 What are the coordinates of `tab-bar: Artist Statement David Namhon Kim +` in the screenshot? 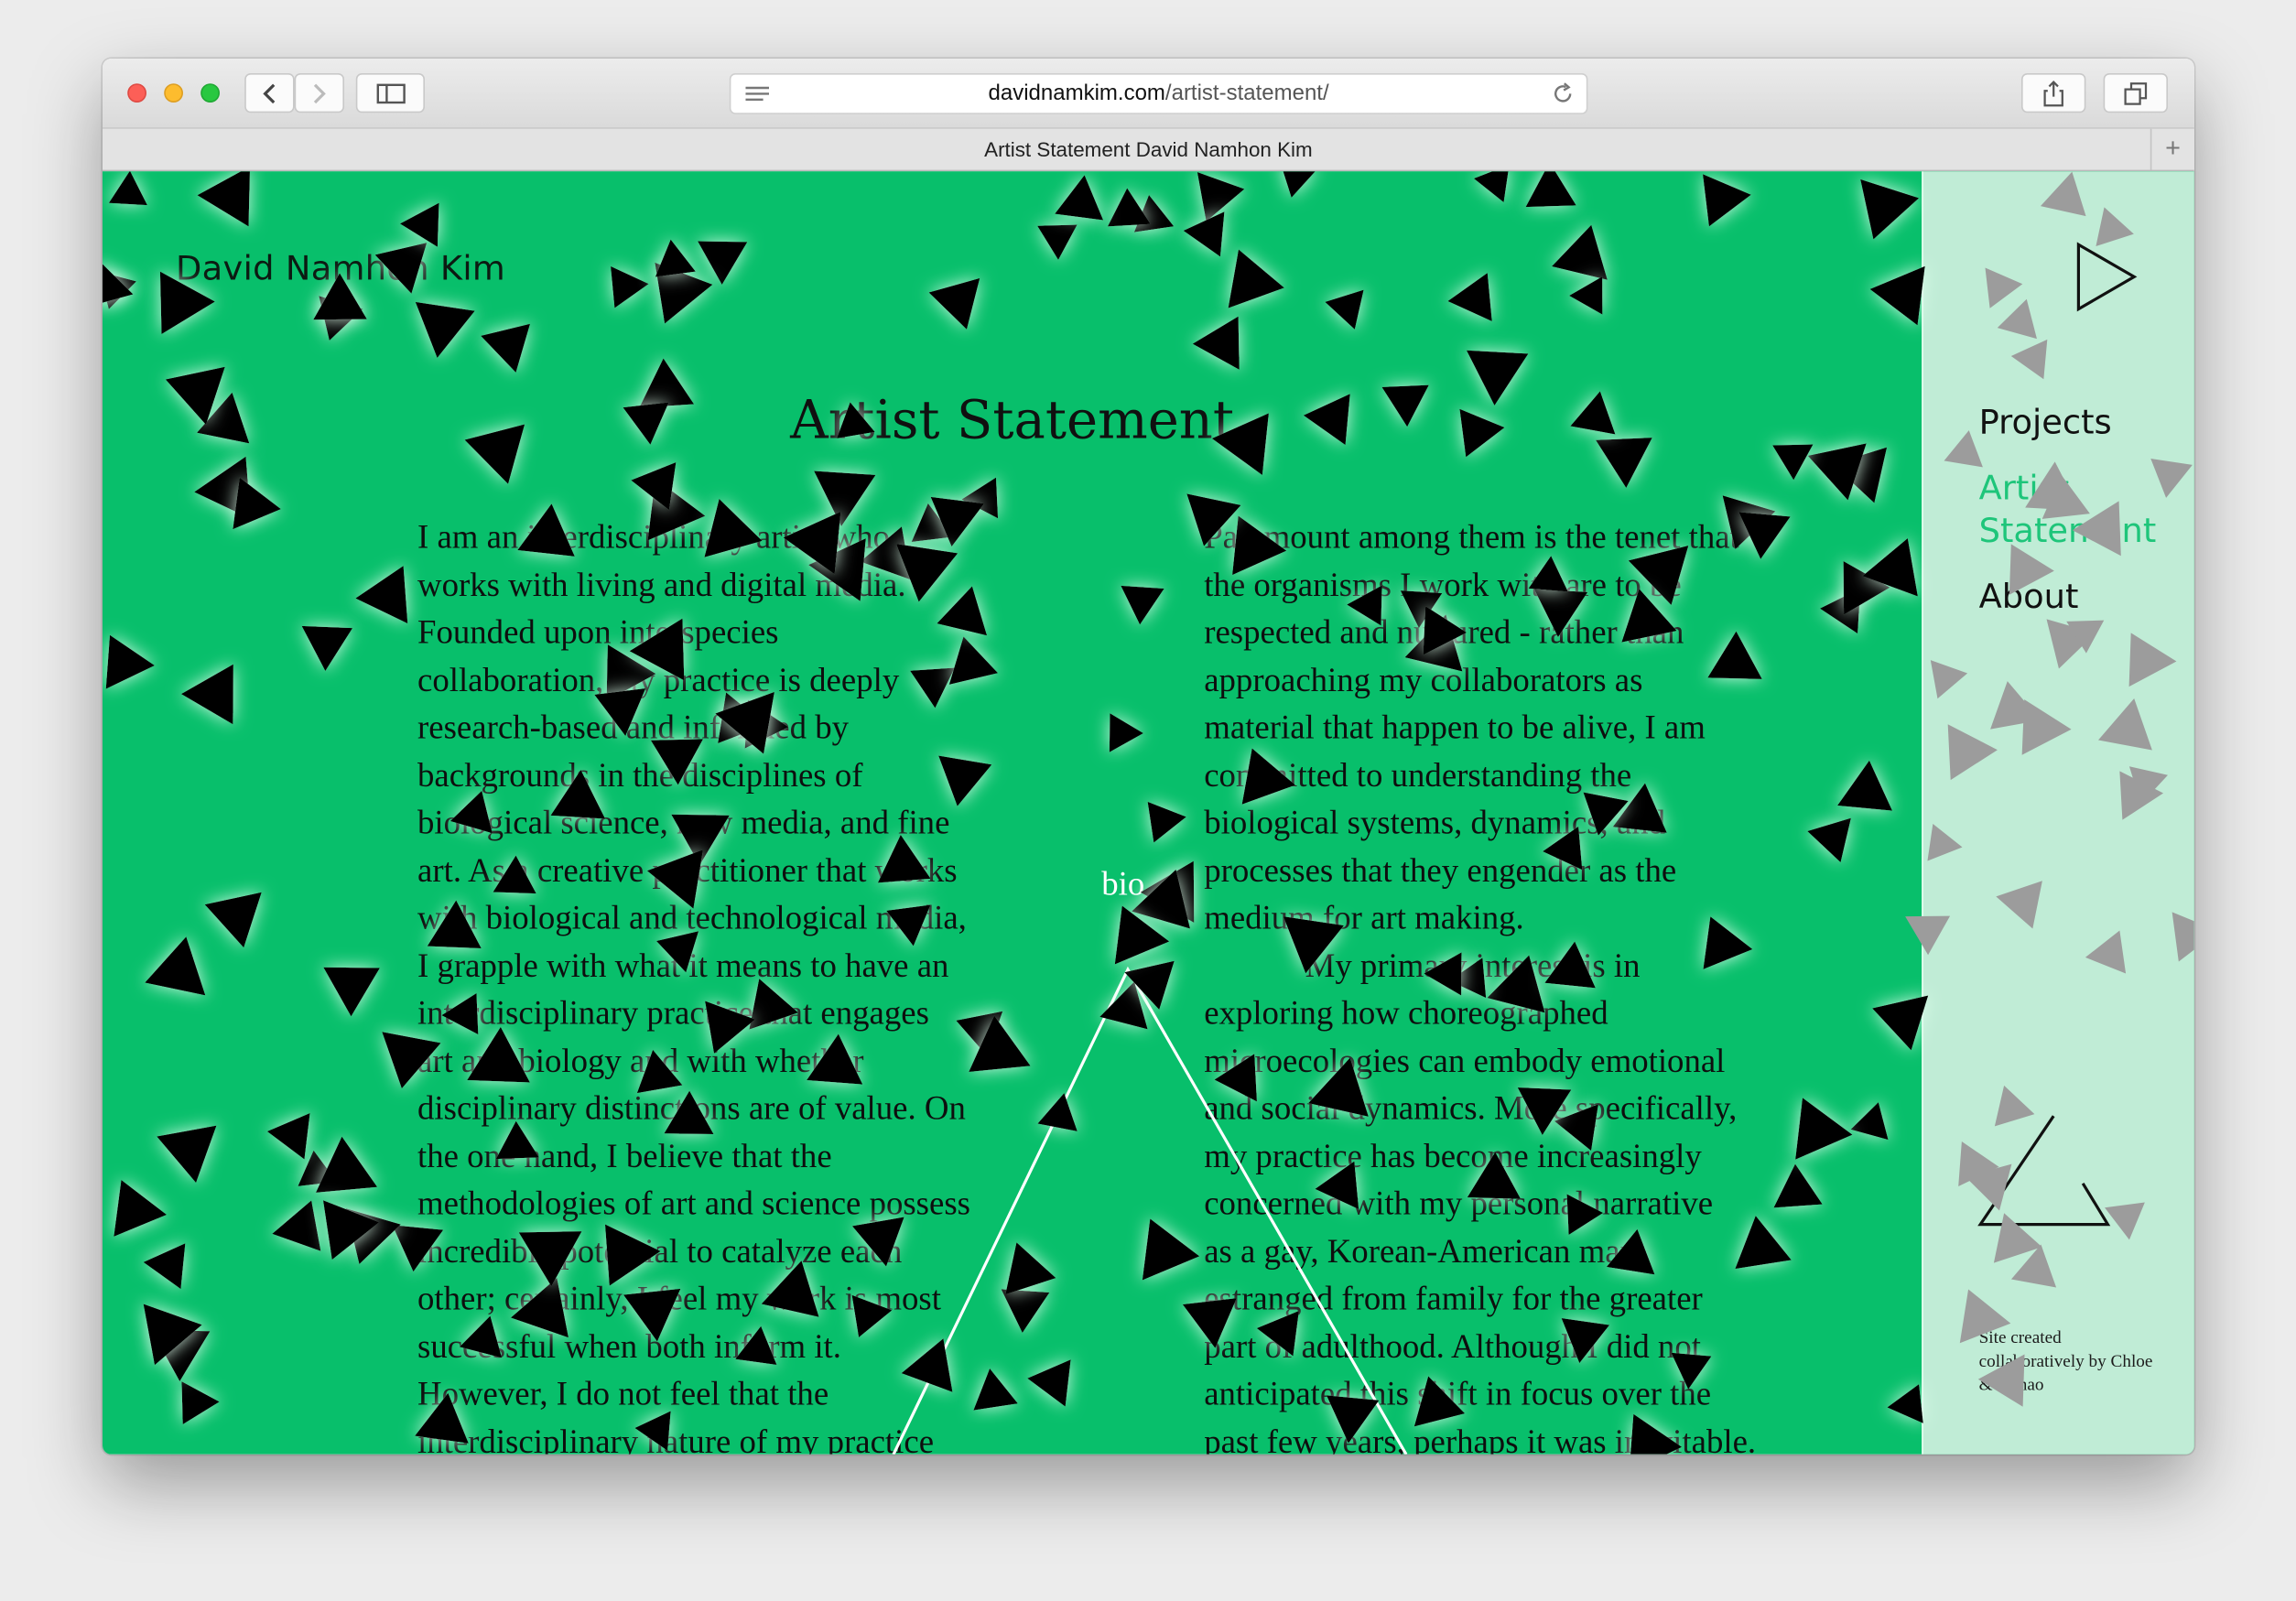 It's located at (1149, 150).